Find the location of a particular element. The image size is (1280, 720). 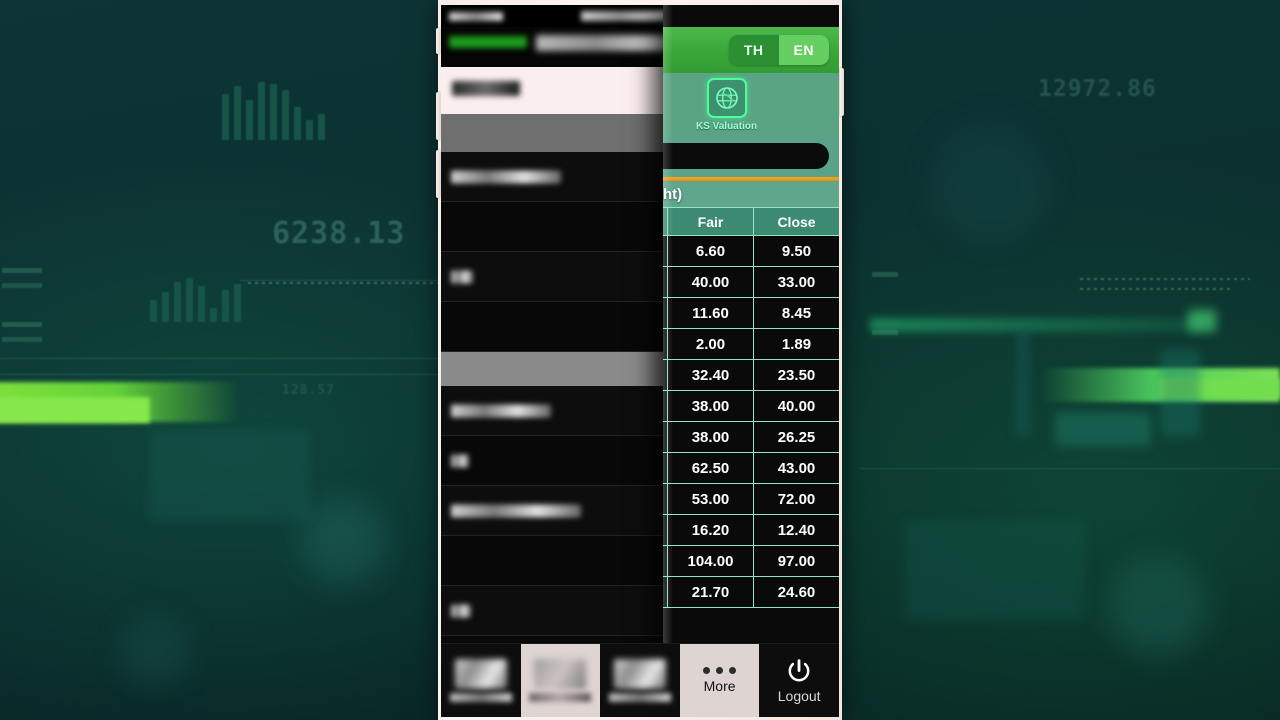

table-row: 26.3953.0072.00 is located at coordinates (751, 499).